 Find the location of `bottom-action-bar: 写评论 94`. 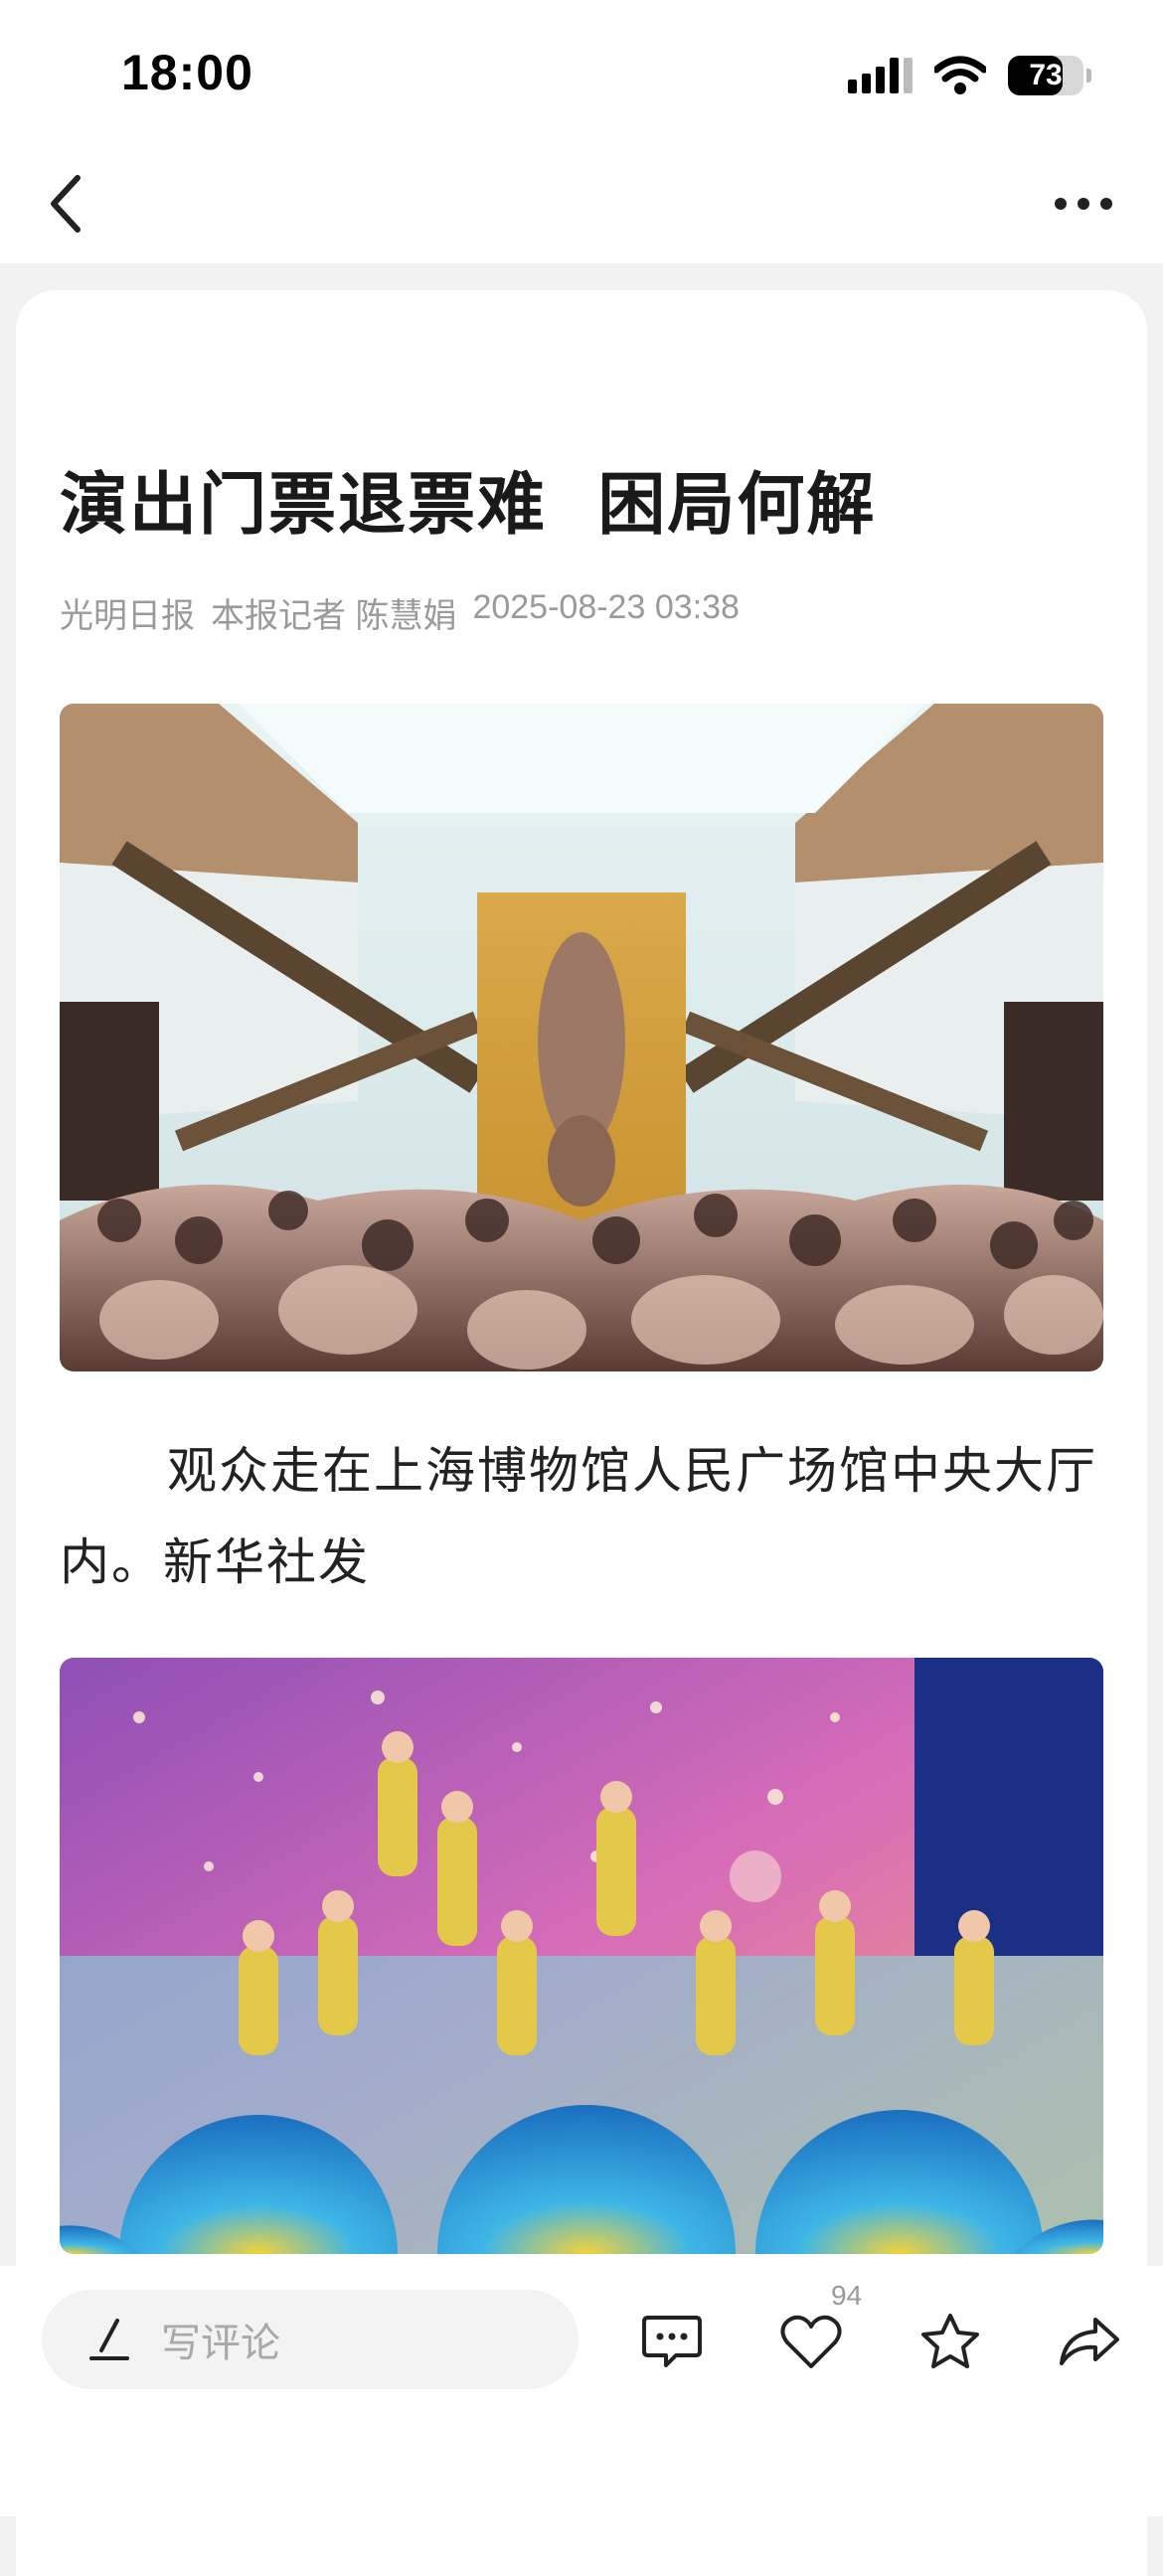

bottom-action-bar: 写评论 94 is located at coordinates (581, 2391).